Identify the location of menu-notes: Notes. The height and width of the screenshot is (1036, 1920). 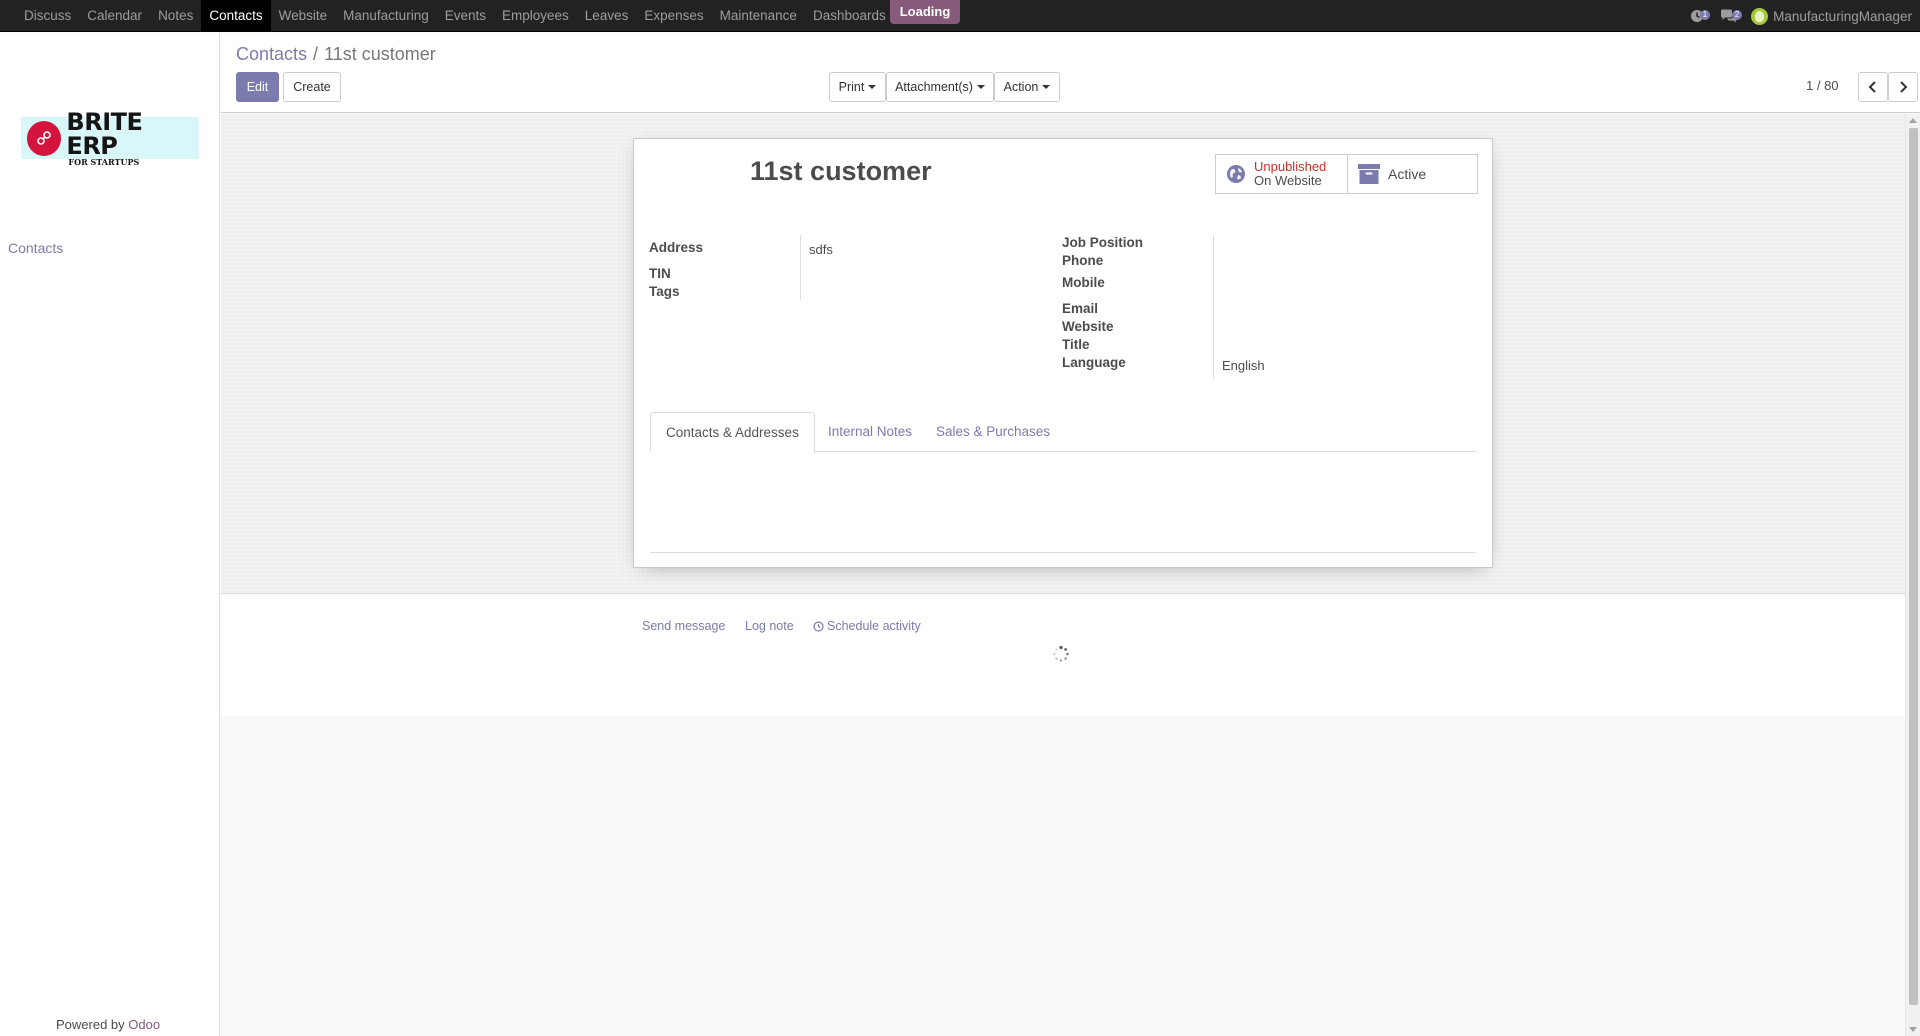
(175, 16).